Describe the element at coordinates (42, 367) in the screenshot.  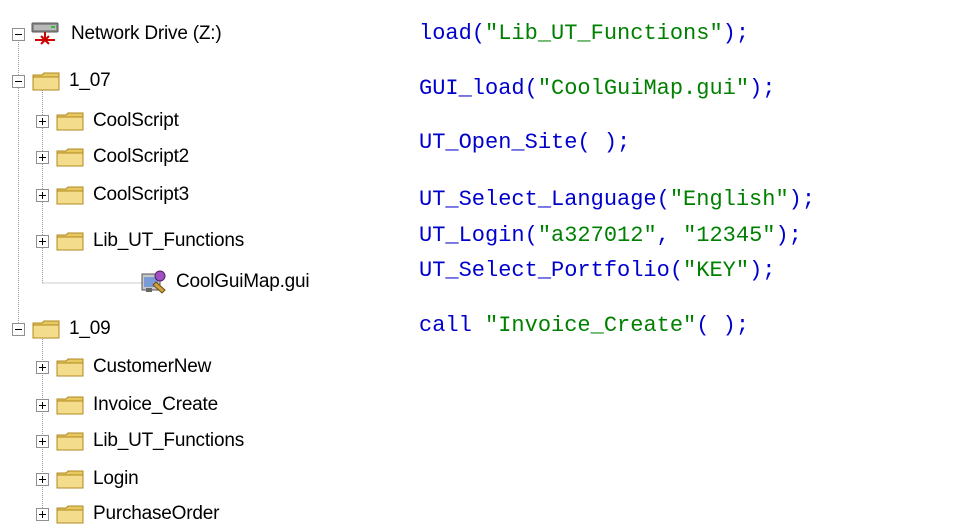
I see `expand-toggle-customernew` at that location.